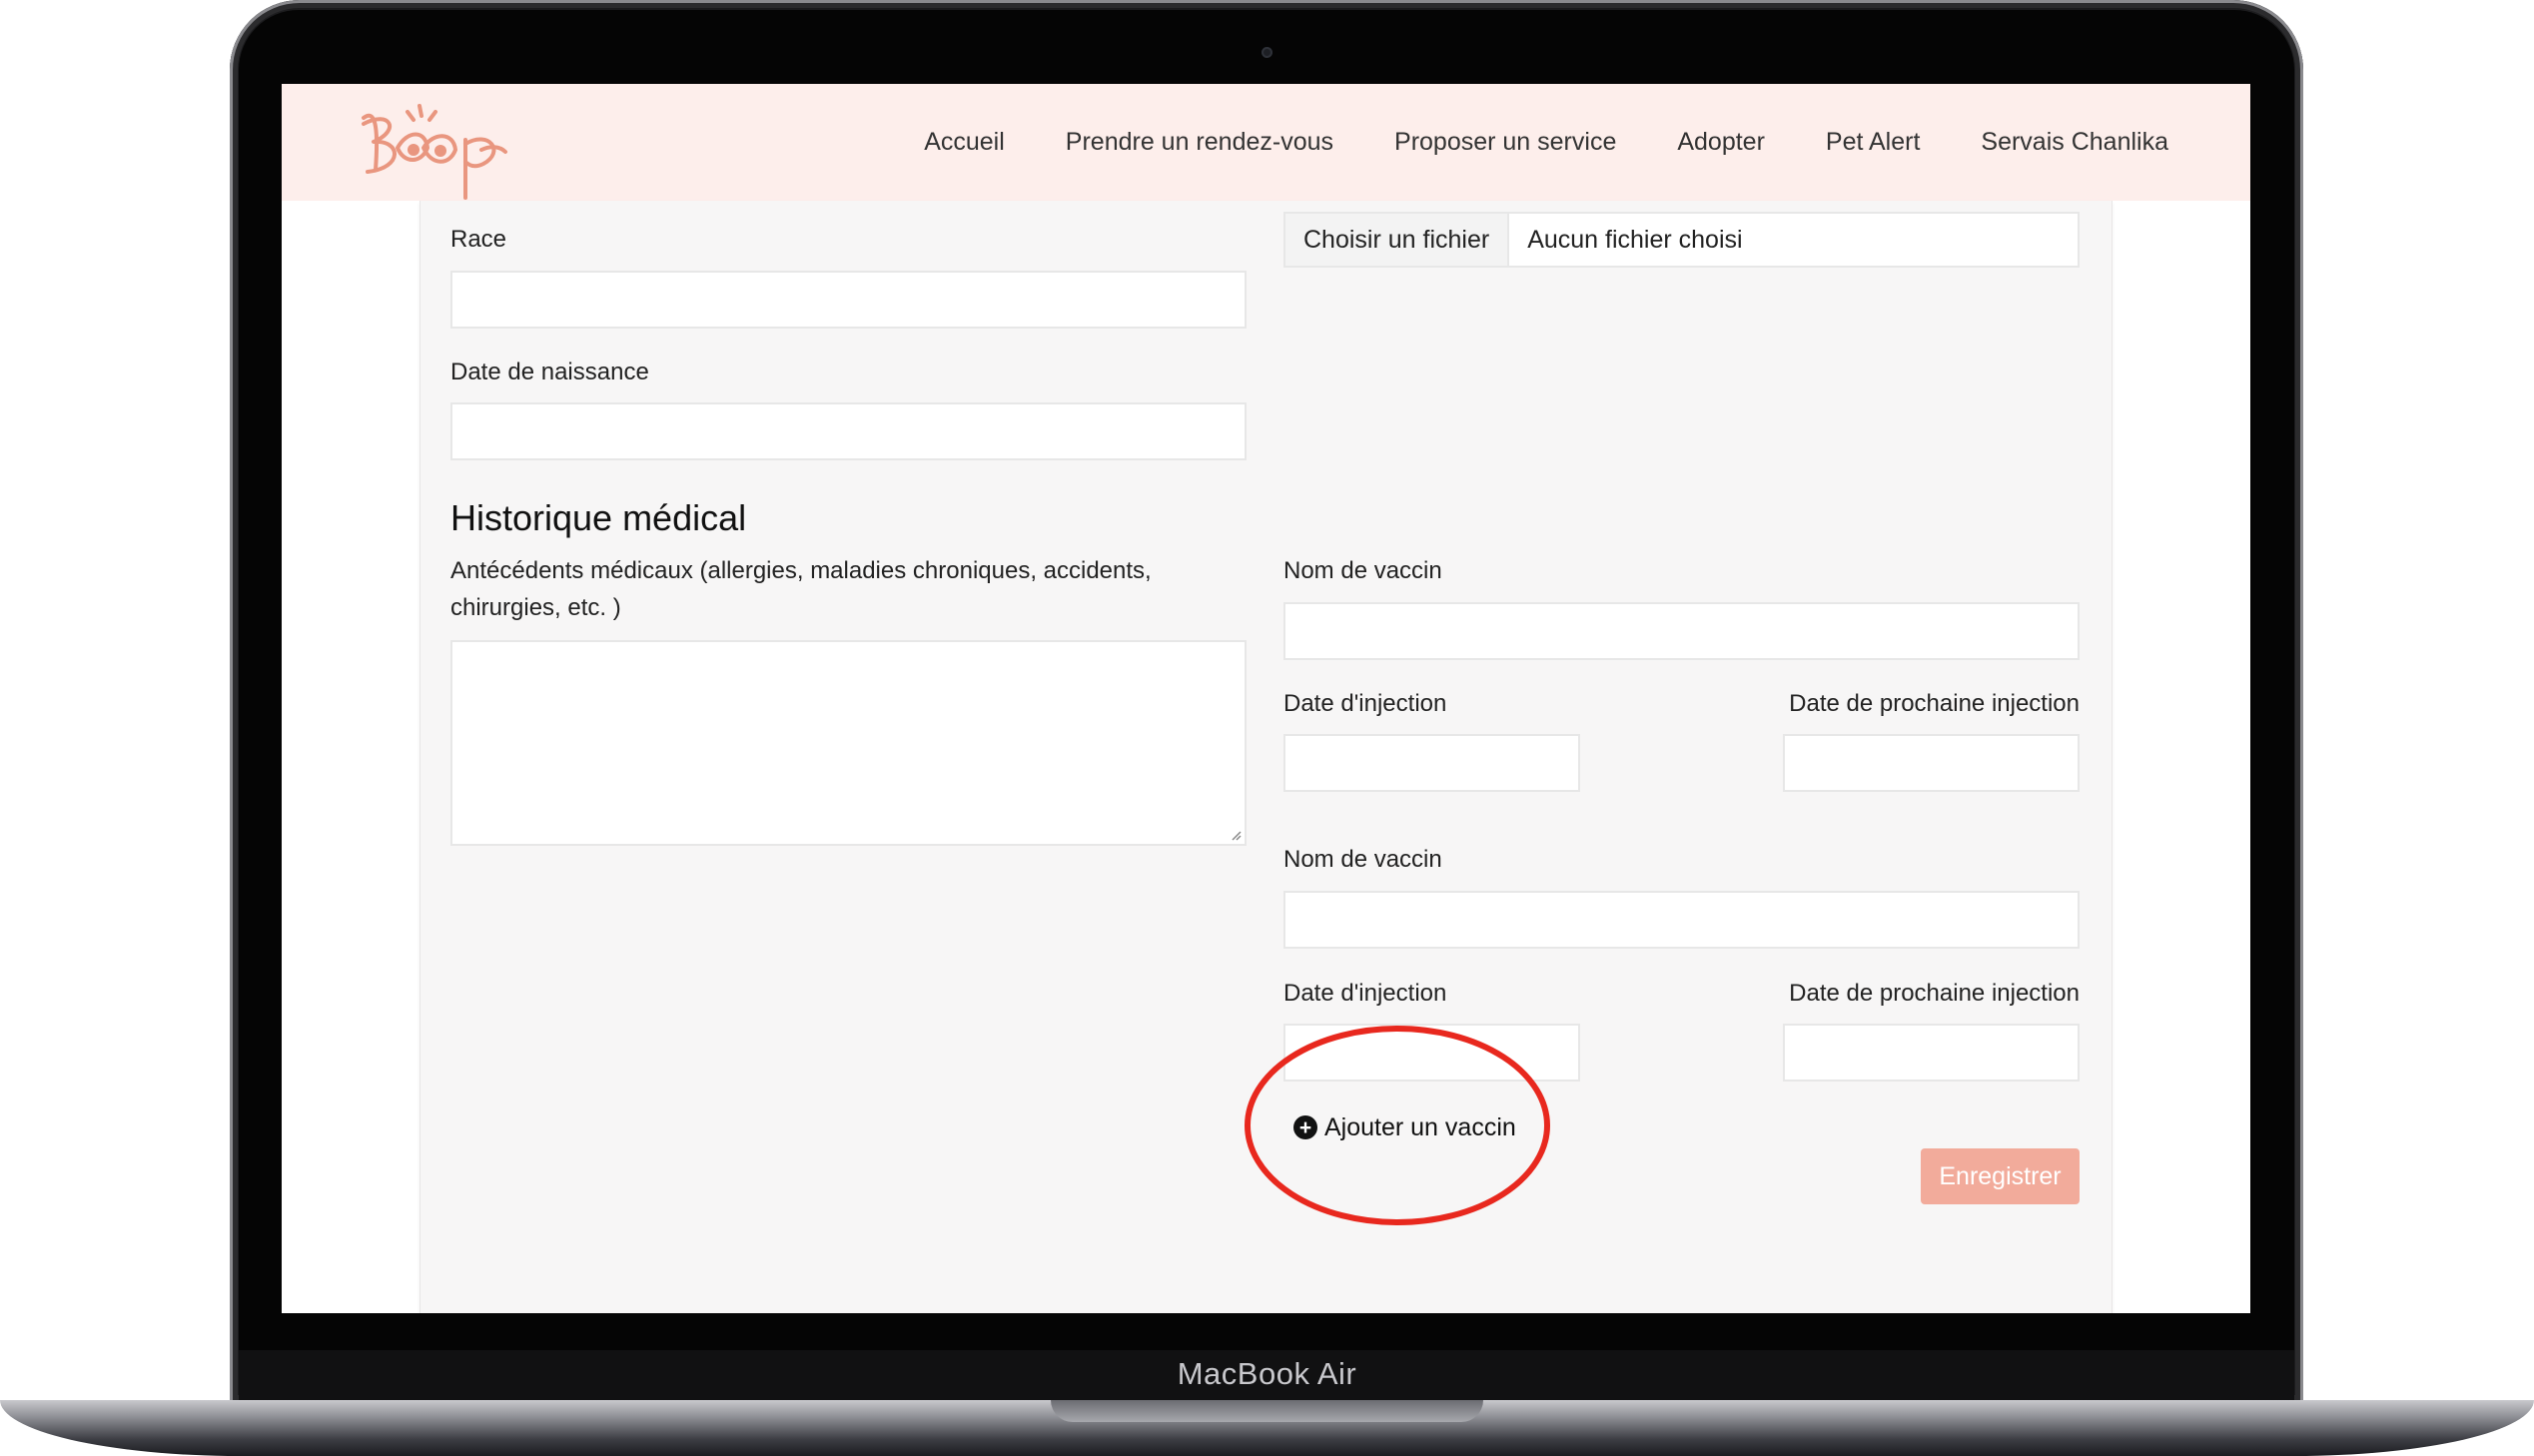  I want to click on nav-link-user-account: Servais Chanlika, so click(2075, 142).